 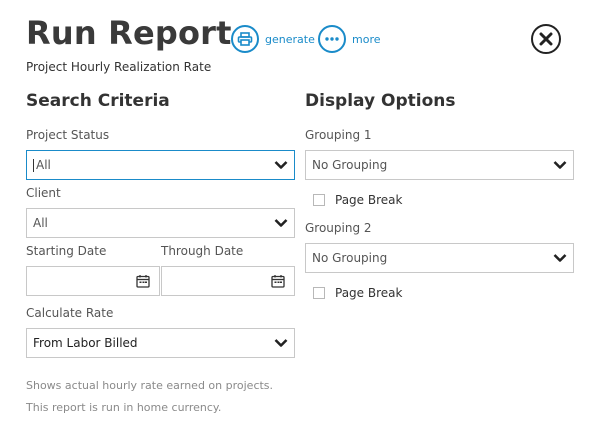 I want to click on grouping2-value: No Grouping, so click(x=350, y=258).